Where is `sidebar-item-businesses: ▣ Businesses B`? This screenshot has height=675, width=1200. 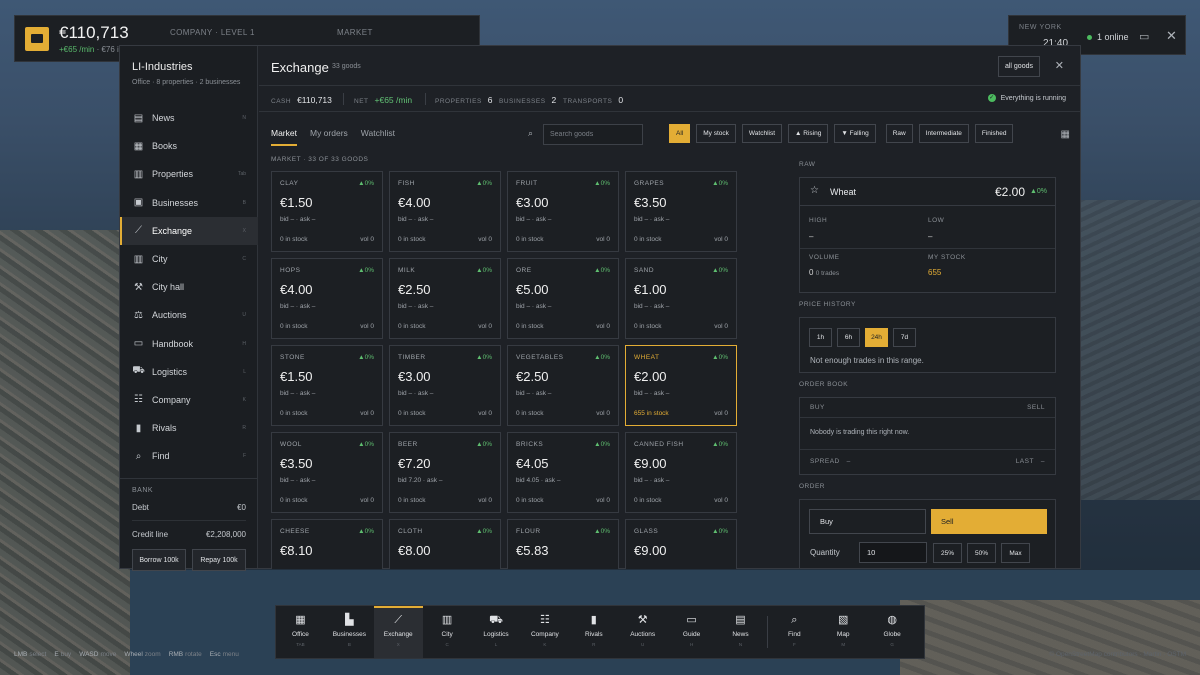
sidebar-item-businesses: ▣ Businesses B is located at coordinates (189, 203).